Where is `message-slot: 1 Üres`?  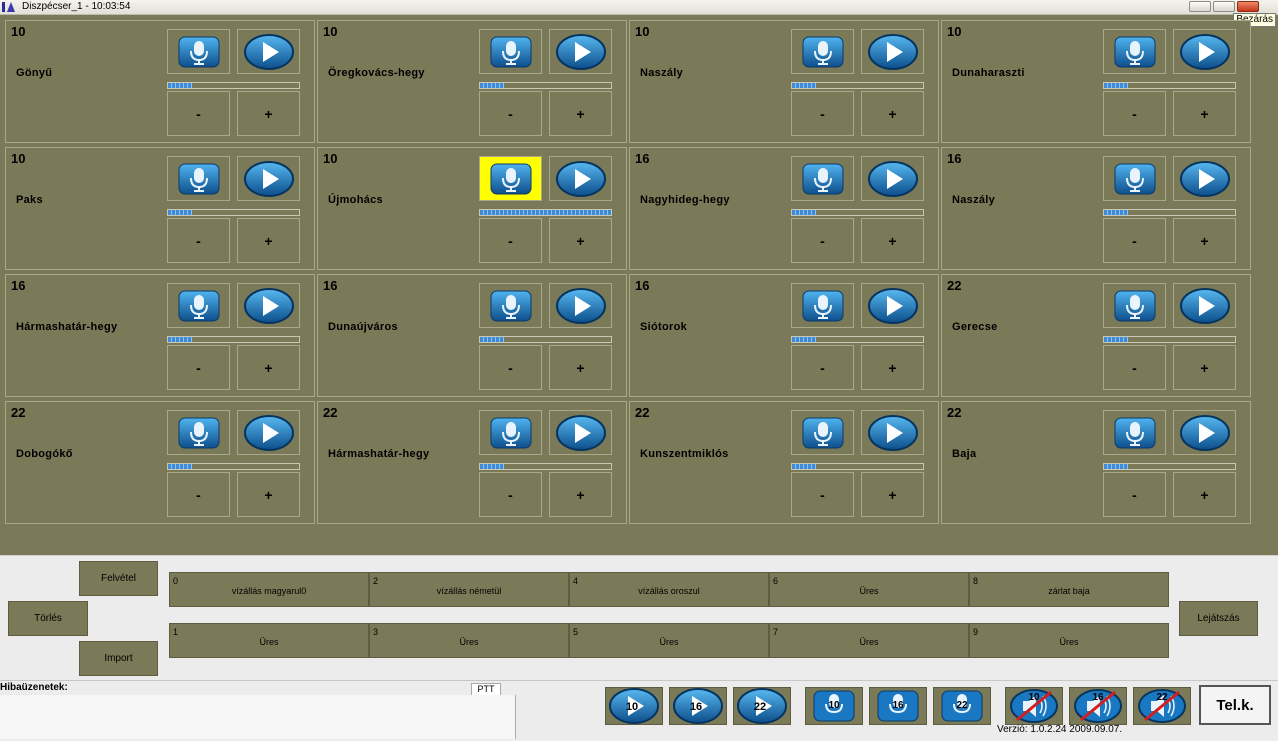 message-slot: 1 Üres is located at coordinates (269, 640).